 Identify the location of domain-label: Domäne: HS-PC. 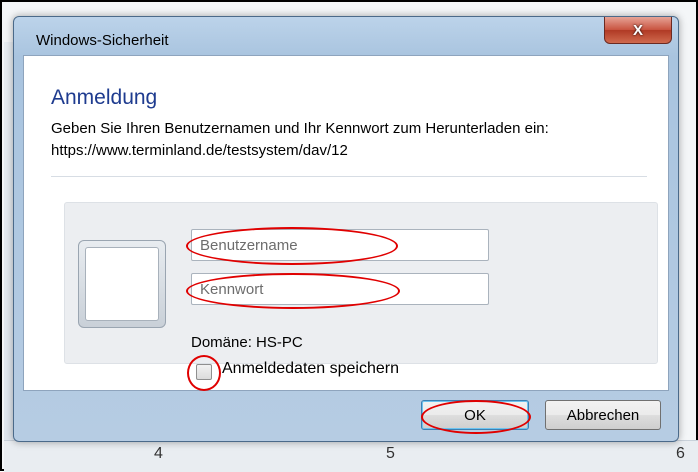
(247, 342).